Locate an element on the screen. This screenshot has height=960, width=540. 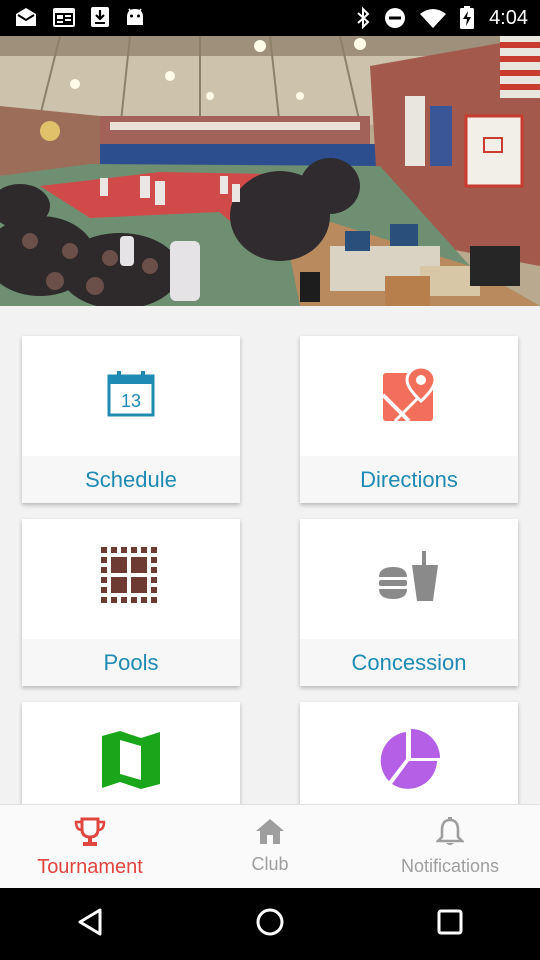
recents-icon is located at coordinates (450, 924).